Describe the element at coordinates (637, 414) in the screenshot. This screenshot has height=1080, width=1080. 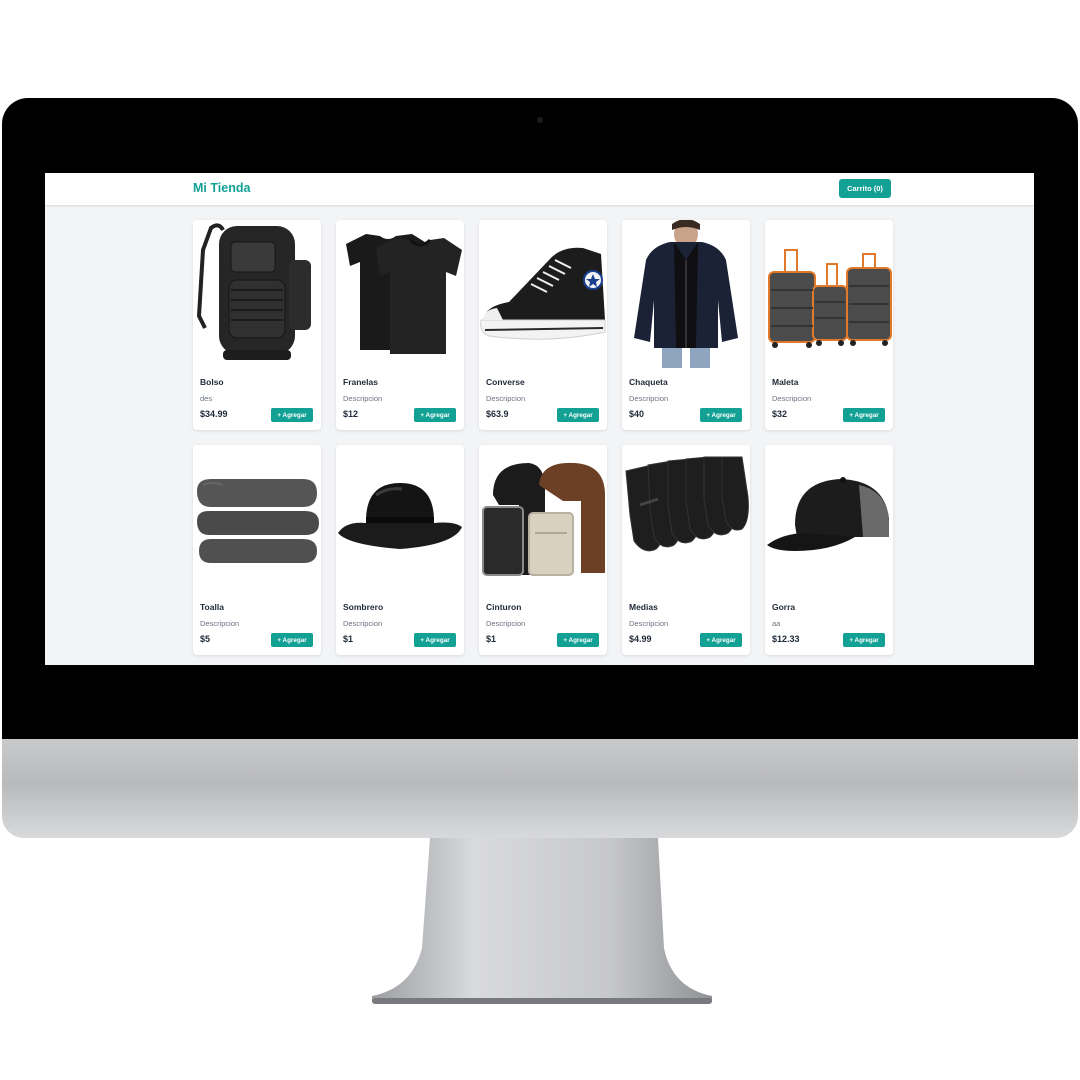
I see `product-price: $40` at that location.